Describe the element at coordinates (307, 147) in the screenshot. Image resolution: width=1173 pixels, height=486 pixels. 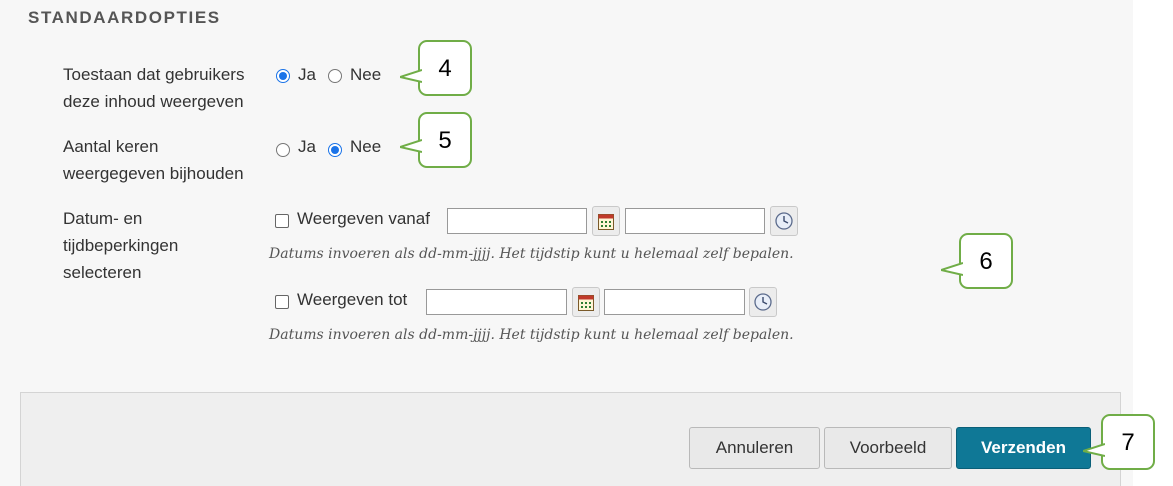
I see `tracking-yes-label: Ja` at that location.